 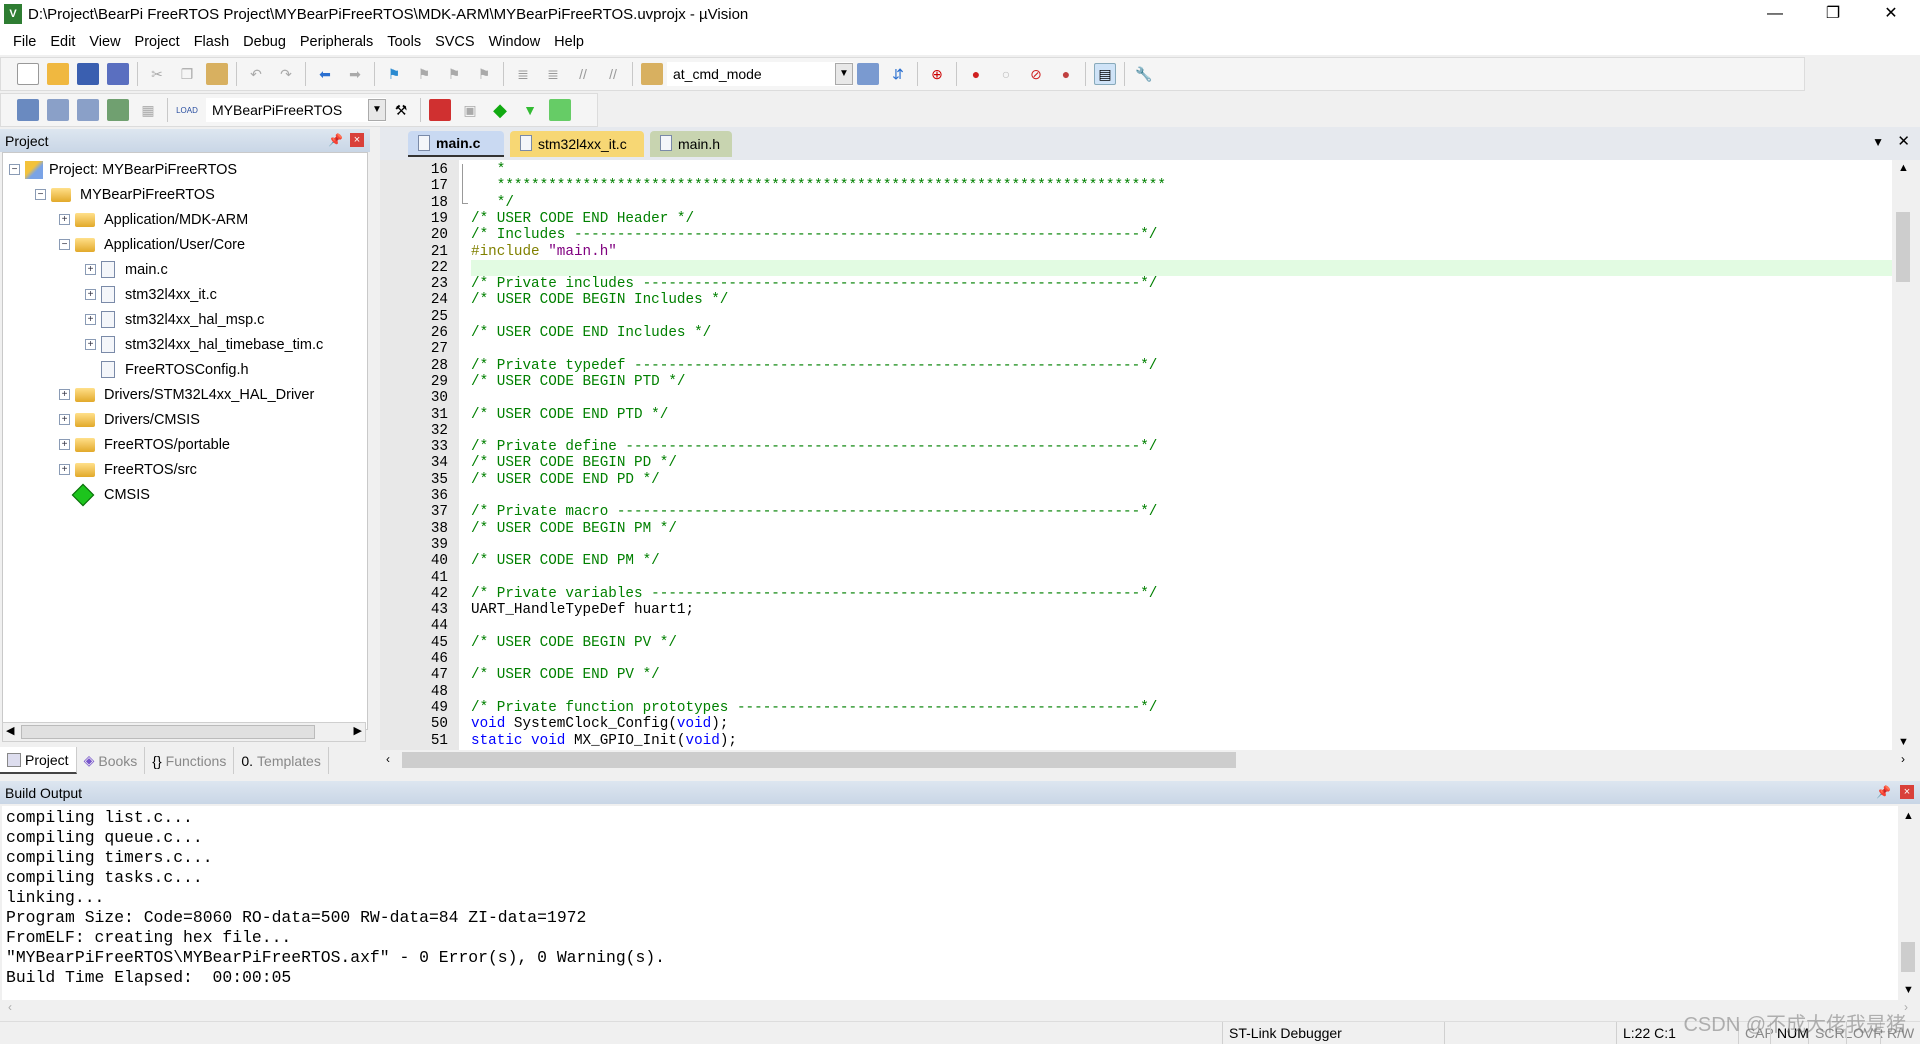 I want to click on menu-tools: Tools, so click(x=404, y=42).